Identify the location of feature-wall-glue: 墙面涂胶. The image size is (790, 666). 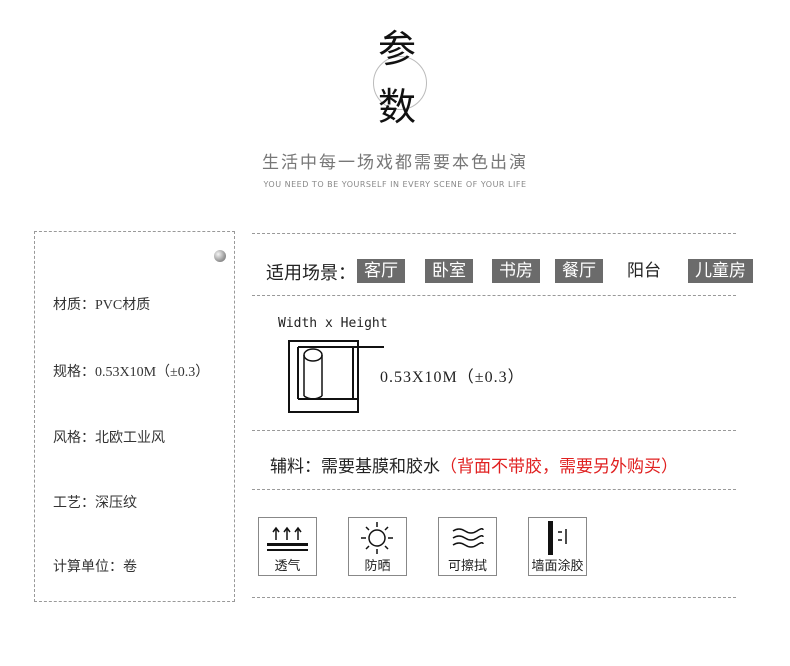
(557, 546).